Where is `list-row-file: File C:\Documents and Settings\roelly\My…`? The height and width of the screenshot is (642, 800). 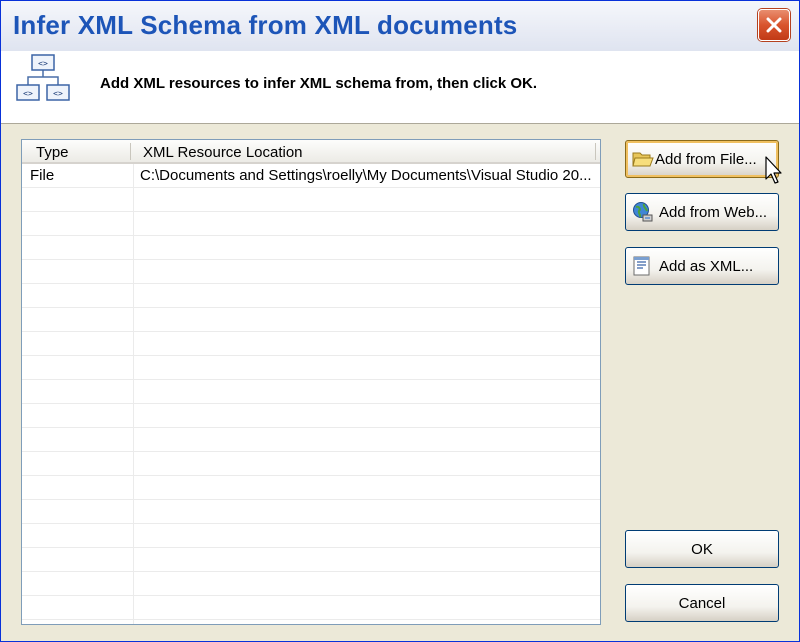
list-row-file: File C:\Documents and Settings\roelly\My… is located at coordinates (311, 176).